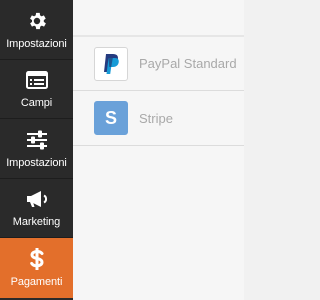 This screenshot has width=320, height=300. I want to click on payment-gateway-stripe: S Stripe, so click(158, 118).